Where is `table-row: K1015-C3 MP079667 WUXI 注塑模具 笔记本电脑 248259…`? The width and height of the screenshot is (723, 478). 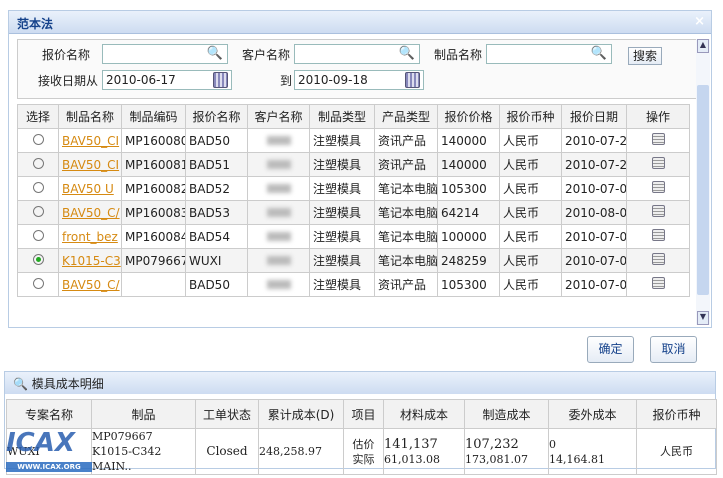
table-row: K1015-C3 MP079667 WUXI 注塑模具 笔记本电脑 248259… is located at coordinates (353, 260).